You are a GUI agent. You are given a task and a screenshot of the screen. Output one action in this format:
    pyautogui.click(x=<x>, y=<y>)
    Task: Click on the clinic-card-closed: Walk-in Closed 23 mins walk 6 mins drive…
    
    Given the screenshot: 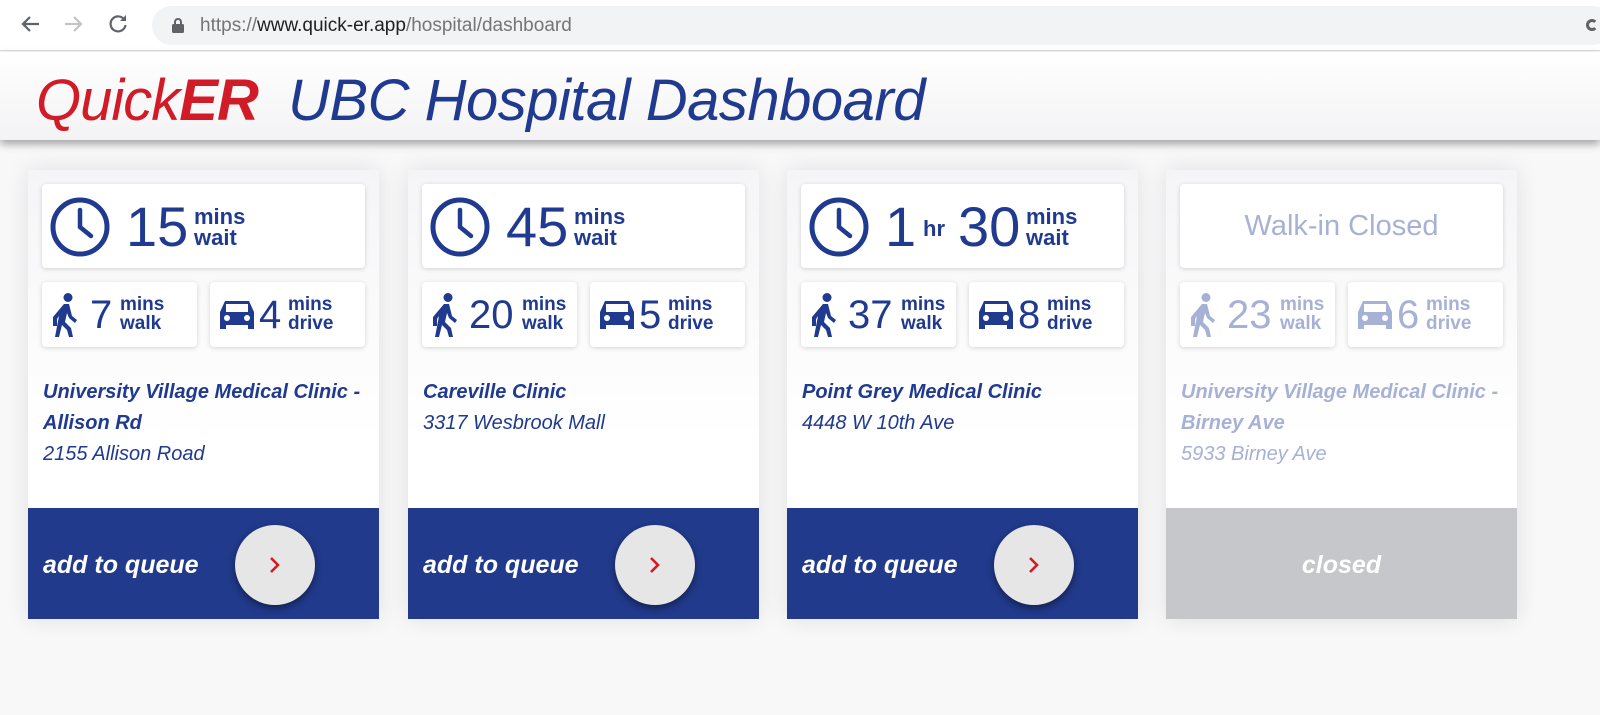 What is the action you would take?
    pyautogui.click(x=1341, y=394)
    